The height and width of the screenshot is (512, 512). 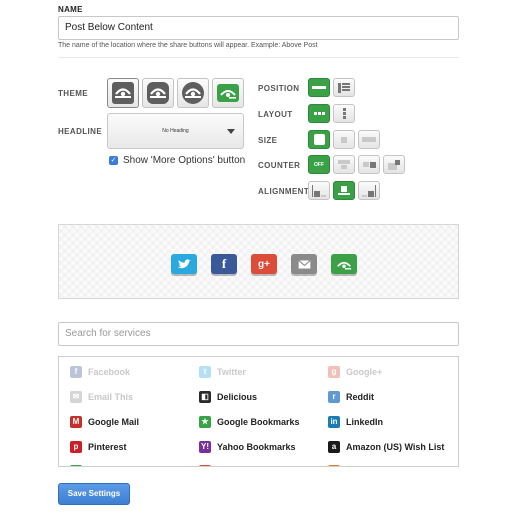 I want to click on service-label: Twitter, so click(x=231, y=372).